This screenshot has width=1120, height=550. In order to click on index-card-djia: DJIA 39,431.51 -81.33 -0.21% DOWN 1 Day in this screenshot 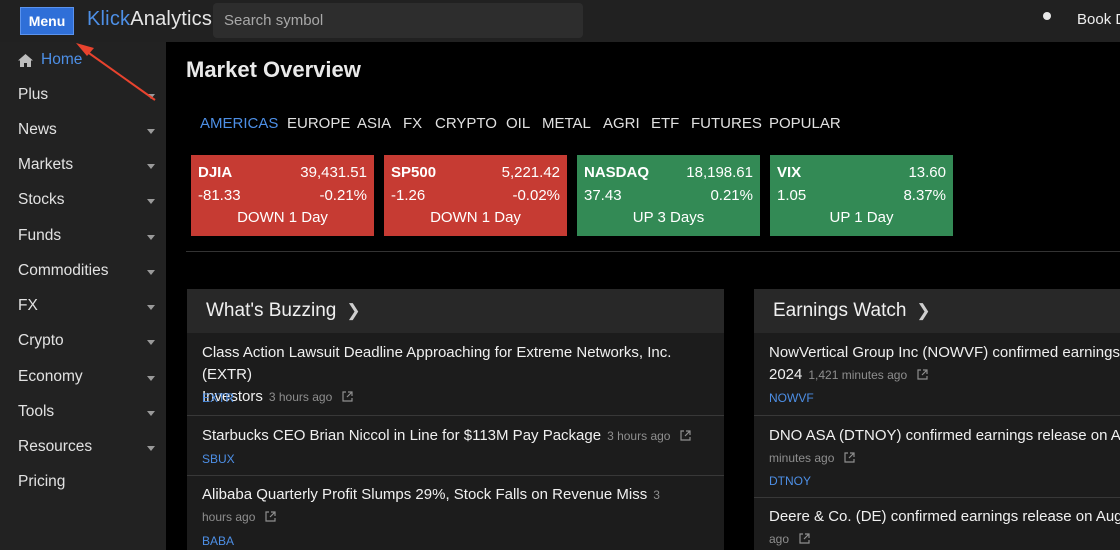, I will do `click(282, 195)`.